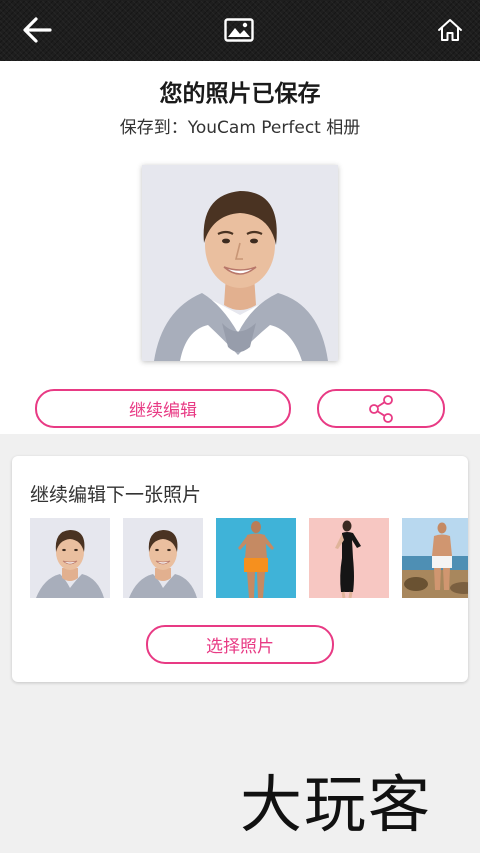 This screenshot has width=480, height=853. I want to click on share-icon, so click(381, 408).